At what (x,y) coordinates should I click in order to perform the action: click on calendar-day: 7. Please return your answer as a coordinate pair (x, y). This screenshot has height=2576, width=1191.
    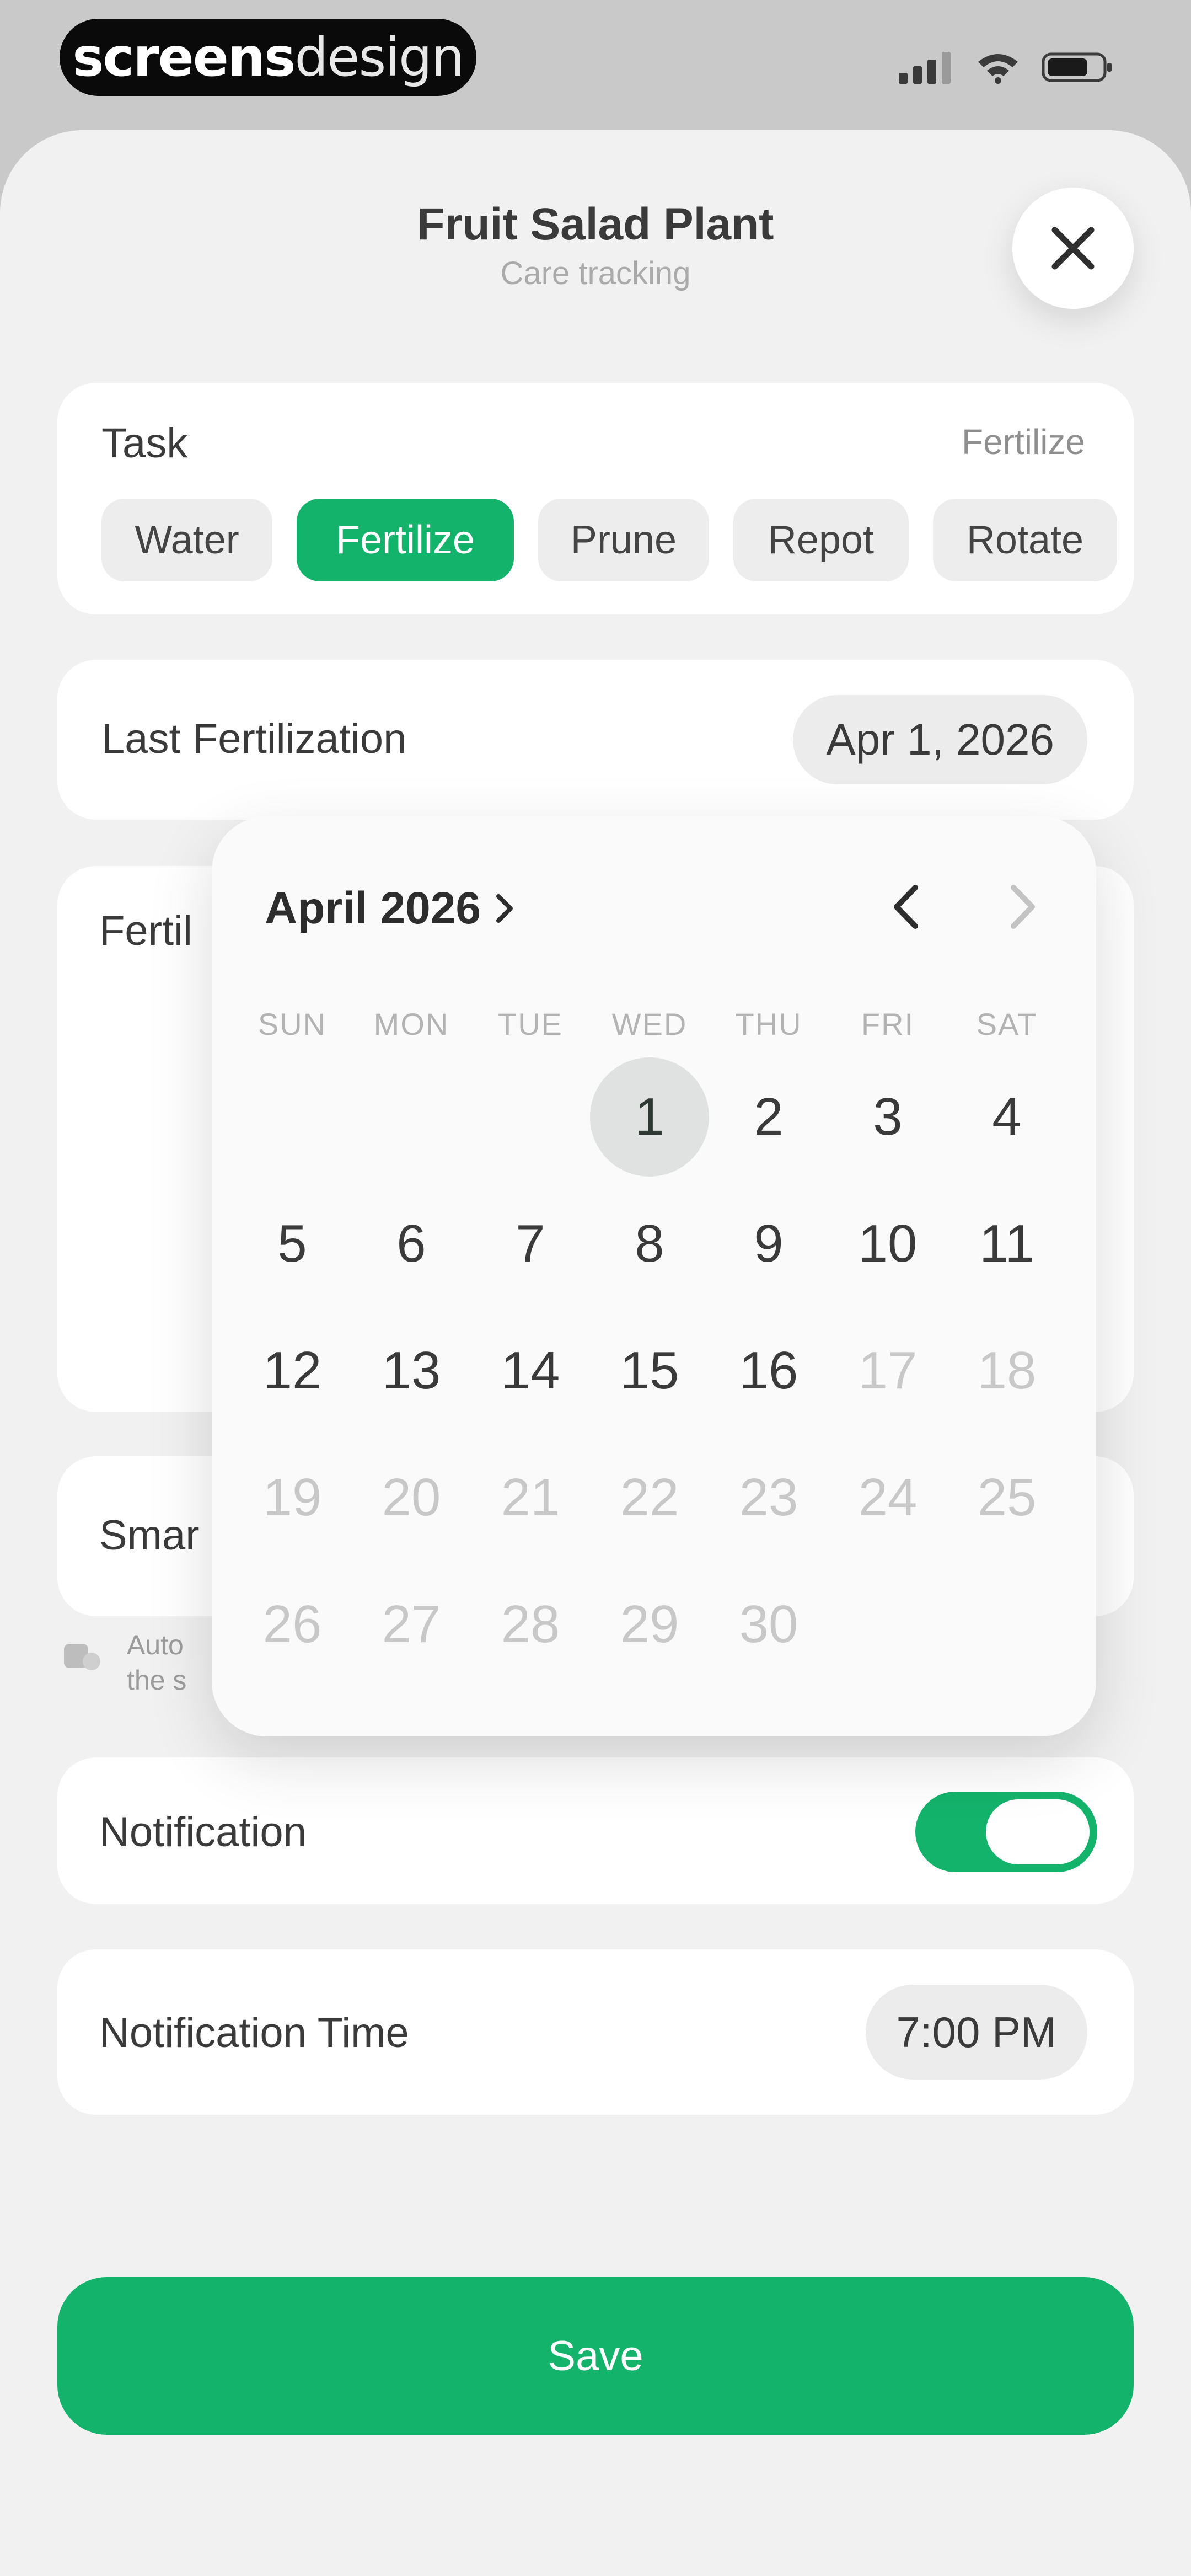
    Looking at the image, I should click on (530, 1243).